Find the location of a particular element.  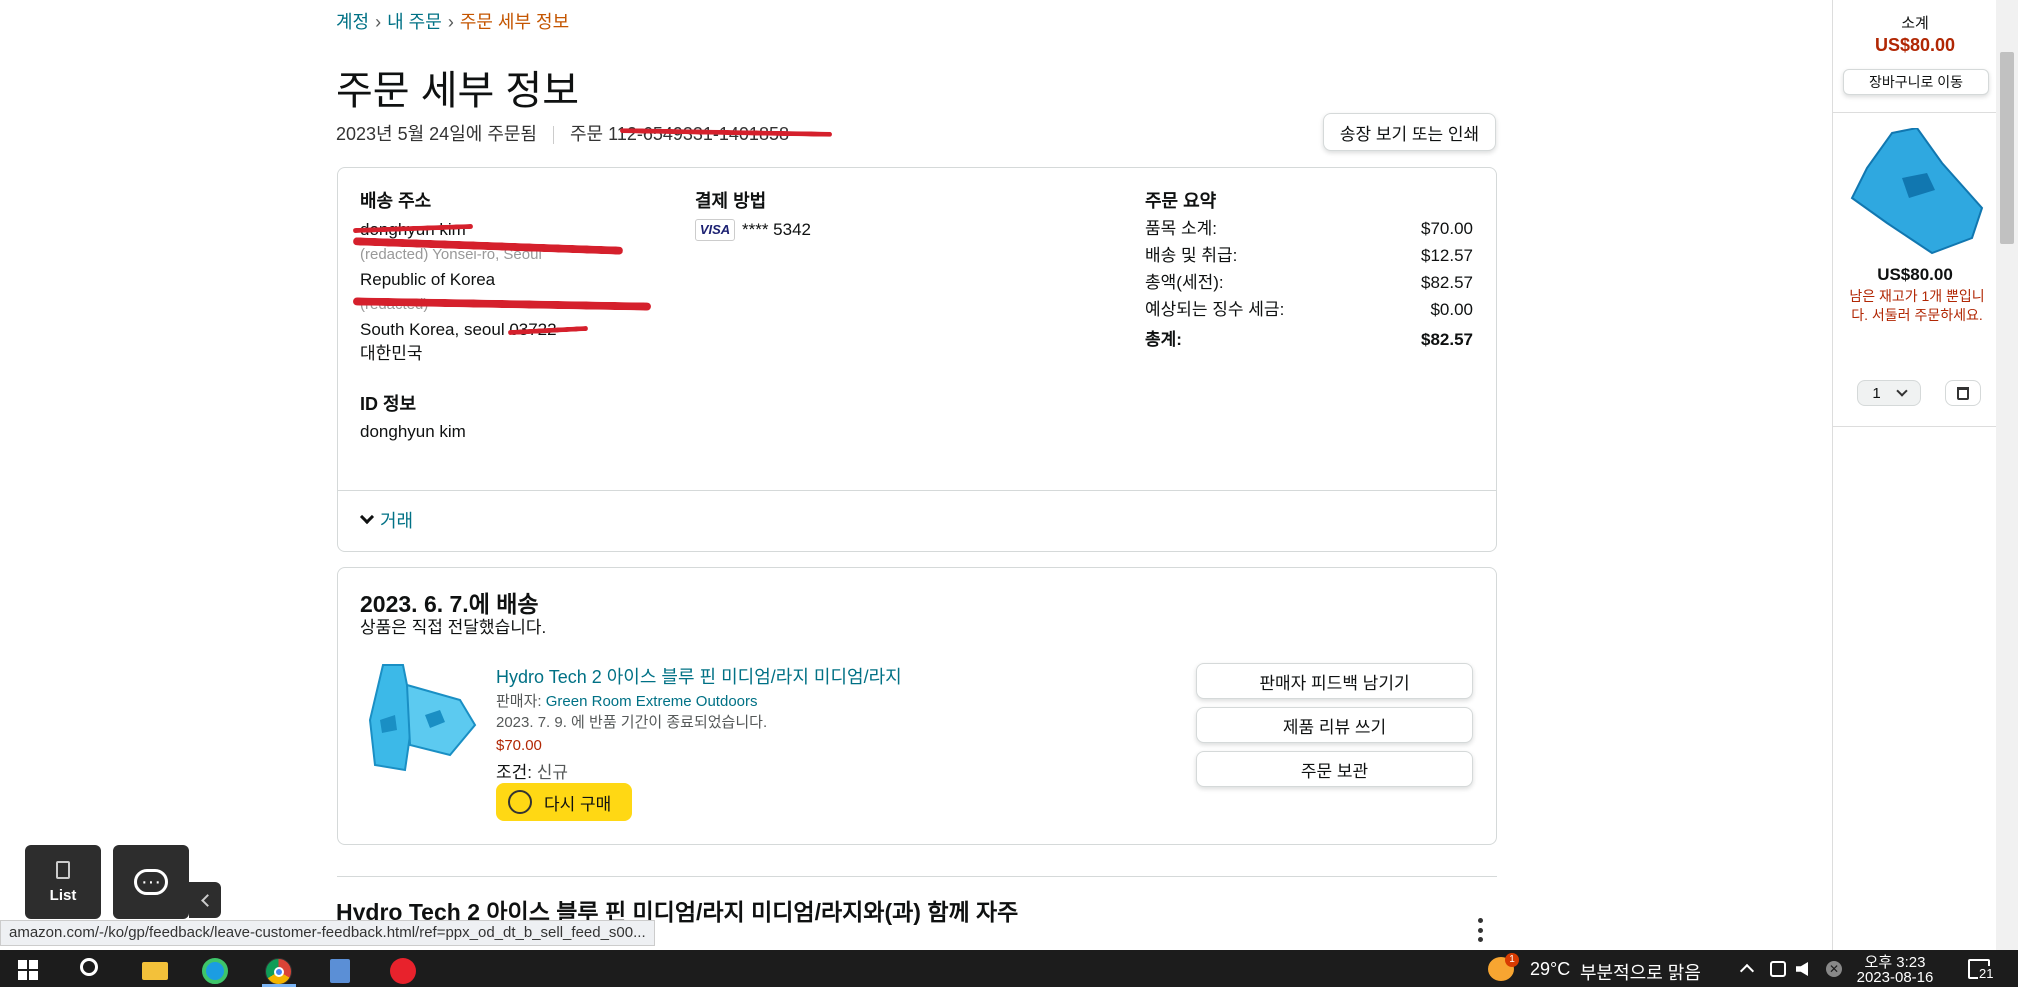

buy-again-button: 다시 구매 is located at coordinates (564, 802).